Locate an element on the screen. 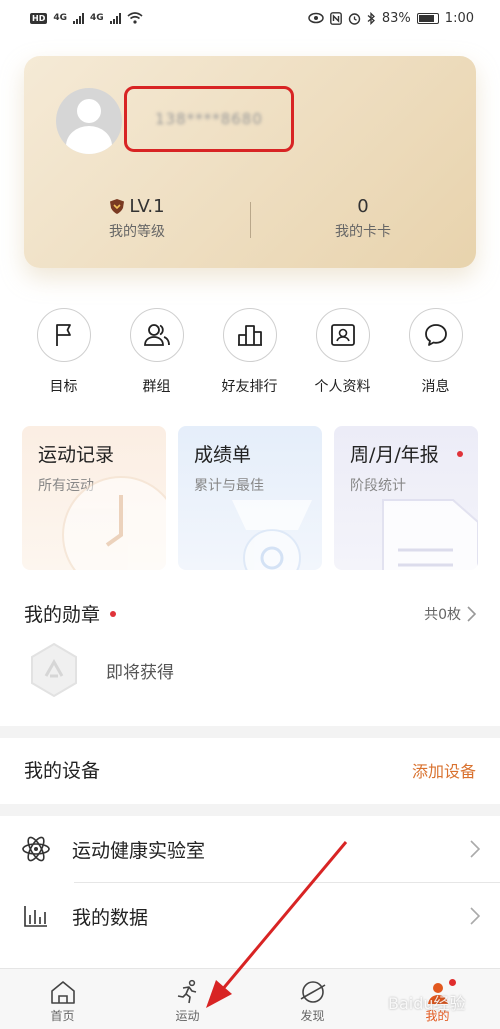 This screenshot has width=500, height=1029. document-deco-icon is located at coordinates (430, 534).